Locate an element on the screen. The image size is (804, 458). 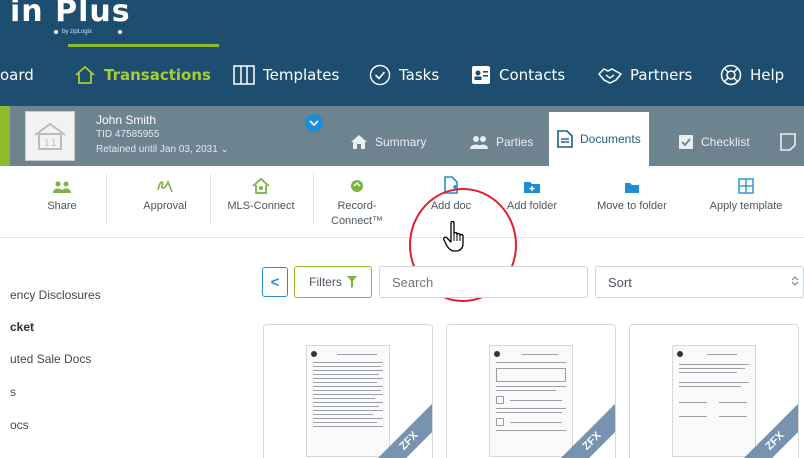
toolbar-label: Apply template is located at coordinates (746, 206).